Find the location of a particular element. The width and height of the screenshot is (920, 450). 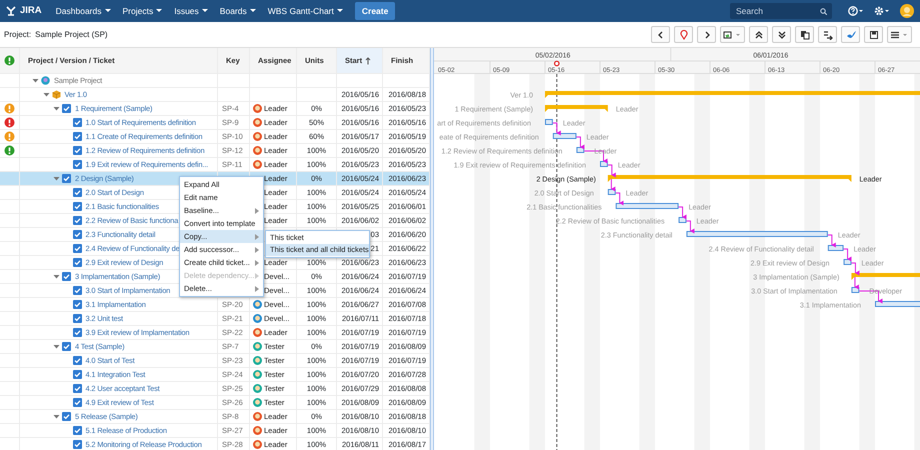

project-label: Project: is located at coordinates (18, 34).